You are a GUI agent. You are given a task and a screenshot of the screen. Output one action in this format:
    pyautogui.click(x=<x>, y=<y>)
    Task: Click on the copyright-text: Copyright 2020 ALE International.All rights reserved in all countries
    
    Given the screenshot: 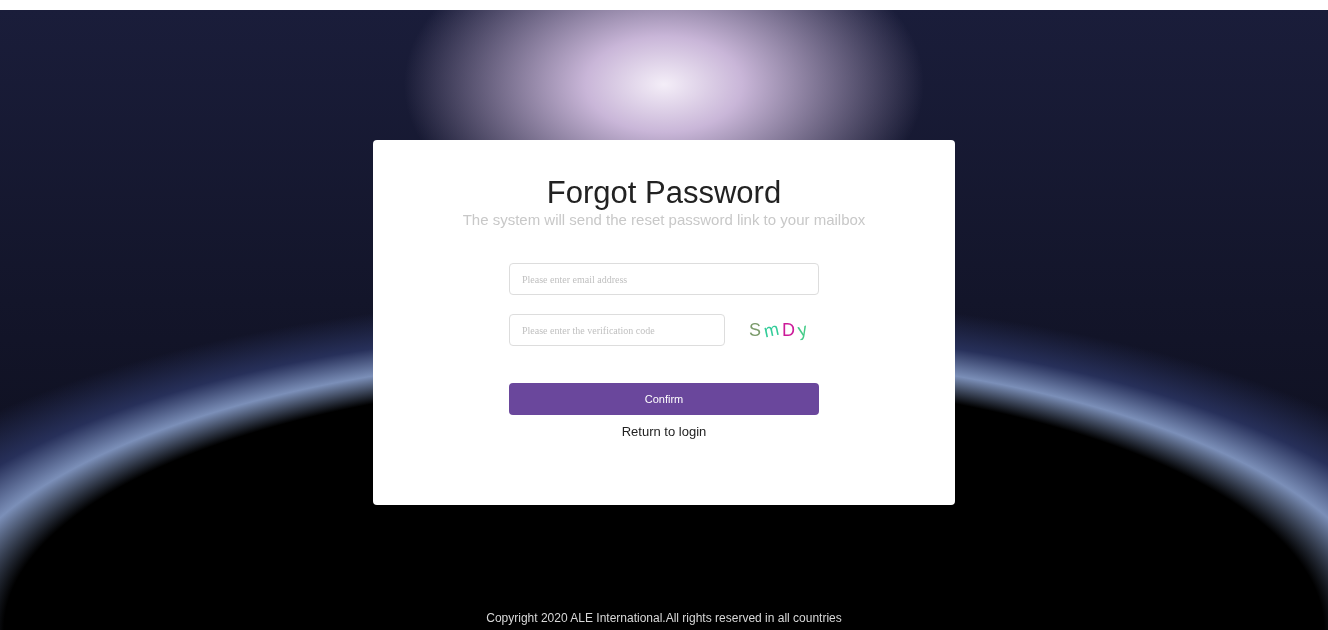 What is the action you would take?
    pyautogui.click(x=664, y=618)
    